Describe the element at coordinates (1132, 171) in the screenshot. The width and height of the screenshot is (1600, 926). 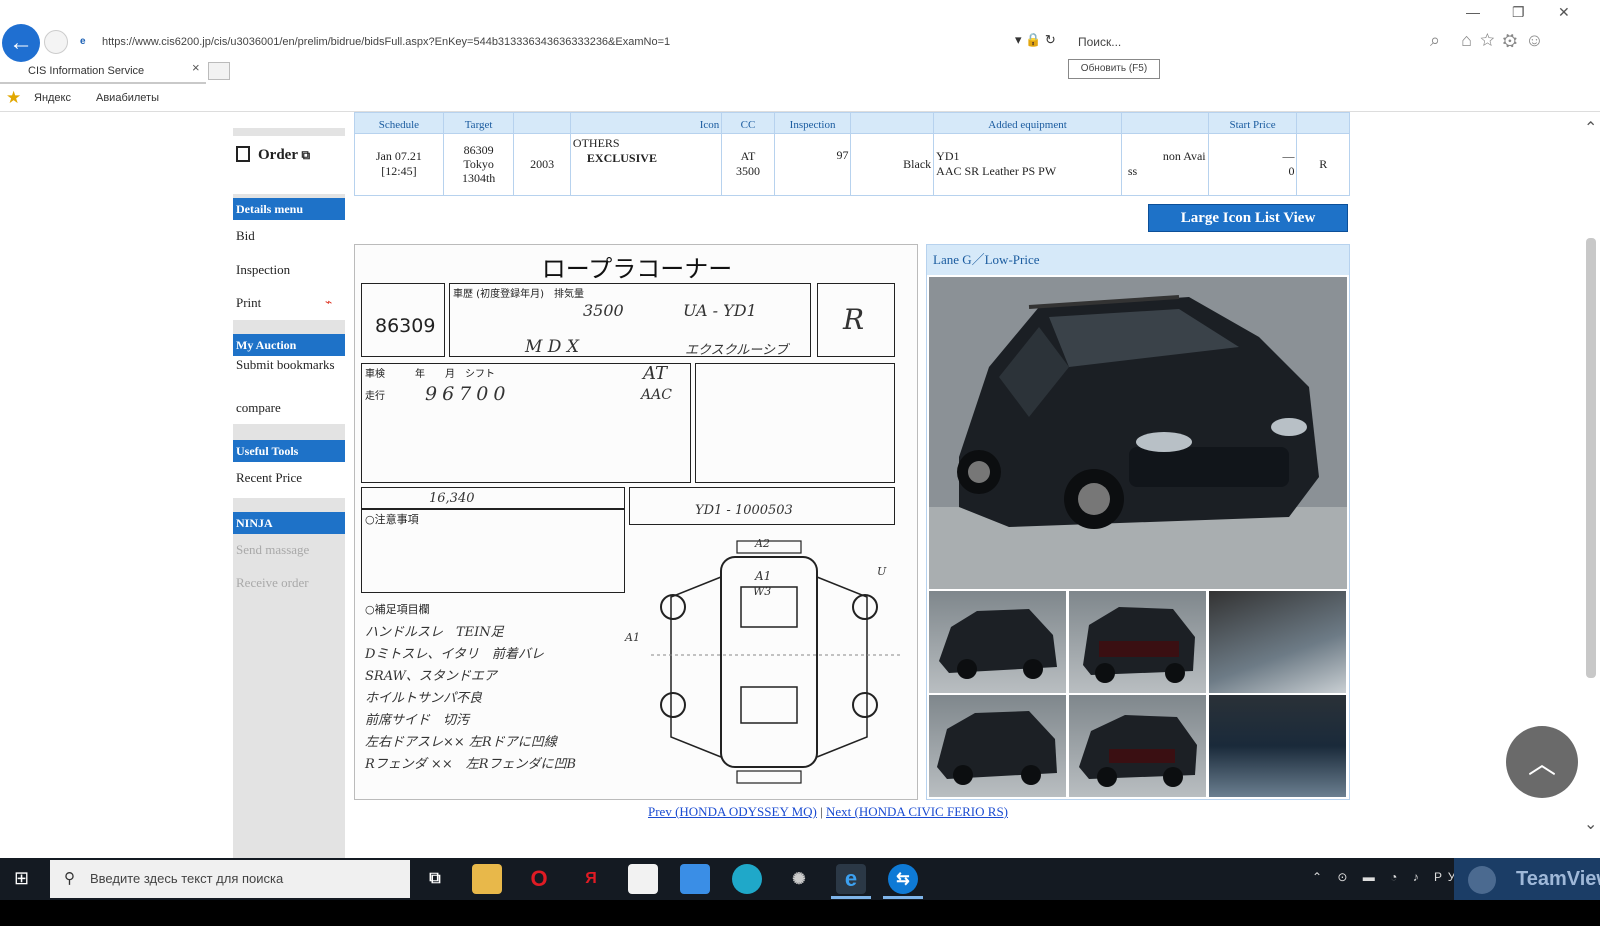
I see `lot-equip2-line2: ss` at that location.